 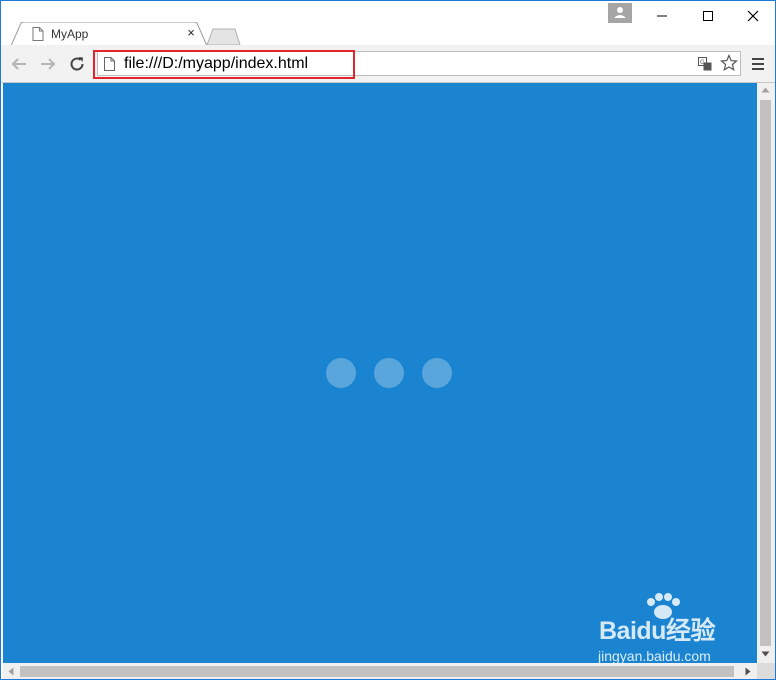 I want to click on url-highlight-box, so click(x=224, y=64).